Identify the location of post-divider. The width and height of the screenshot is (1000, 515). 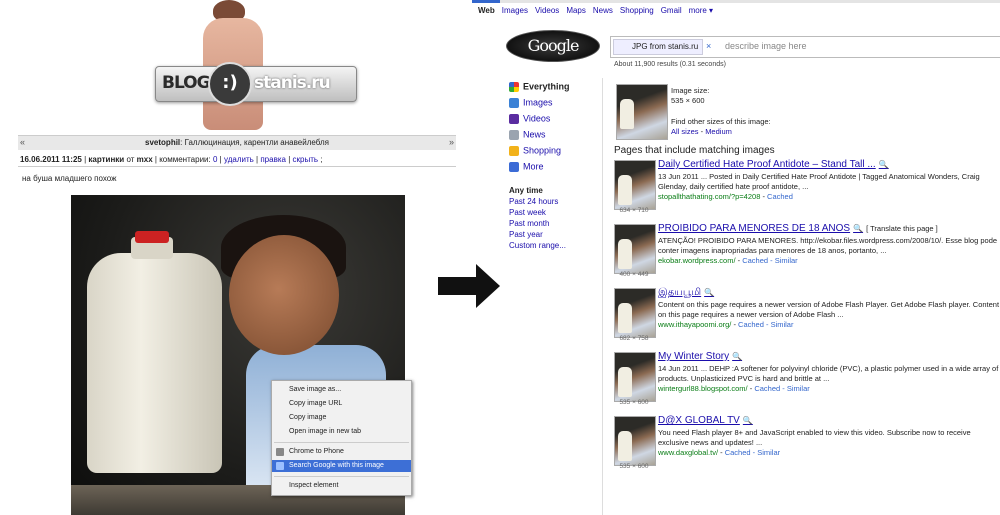
(237, 166).